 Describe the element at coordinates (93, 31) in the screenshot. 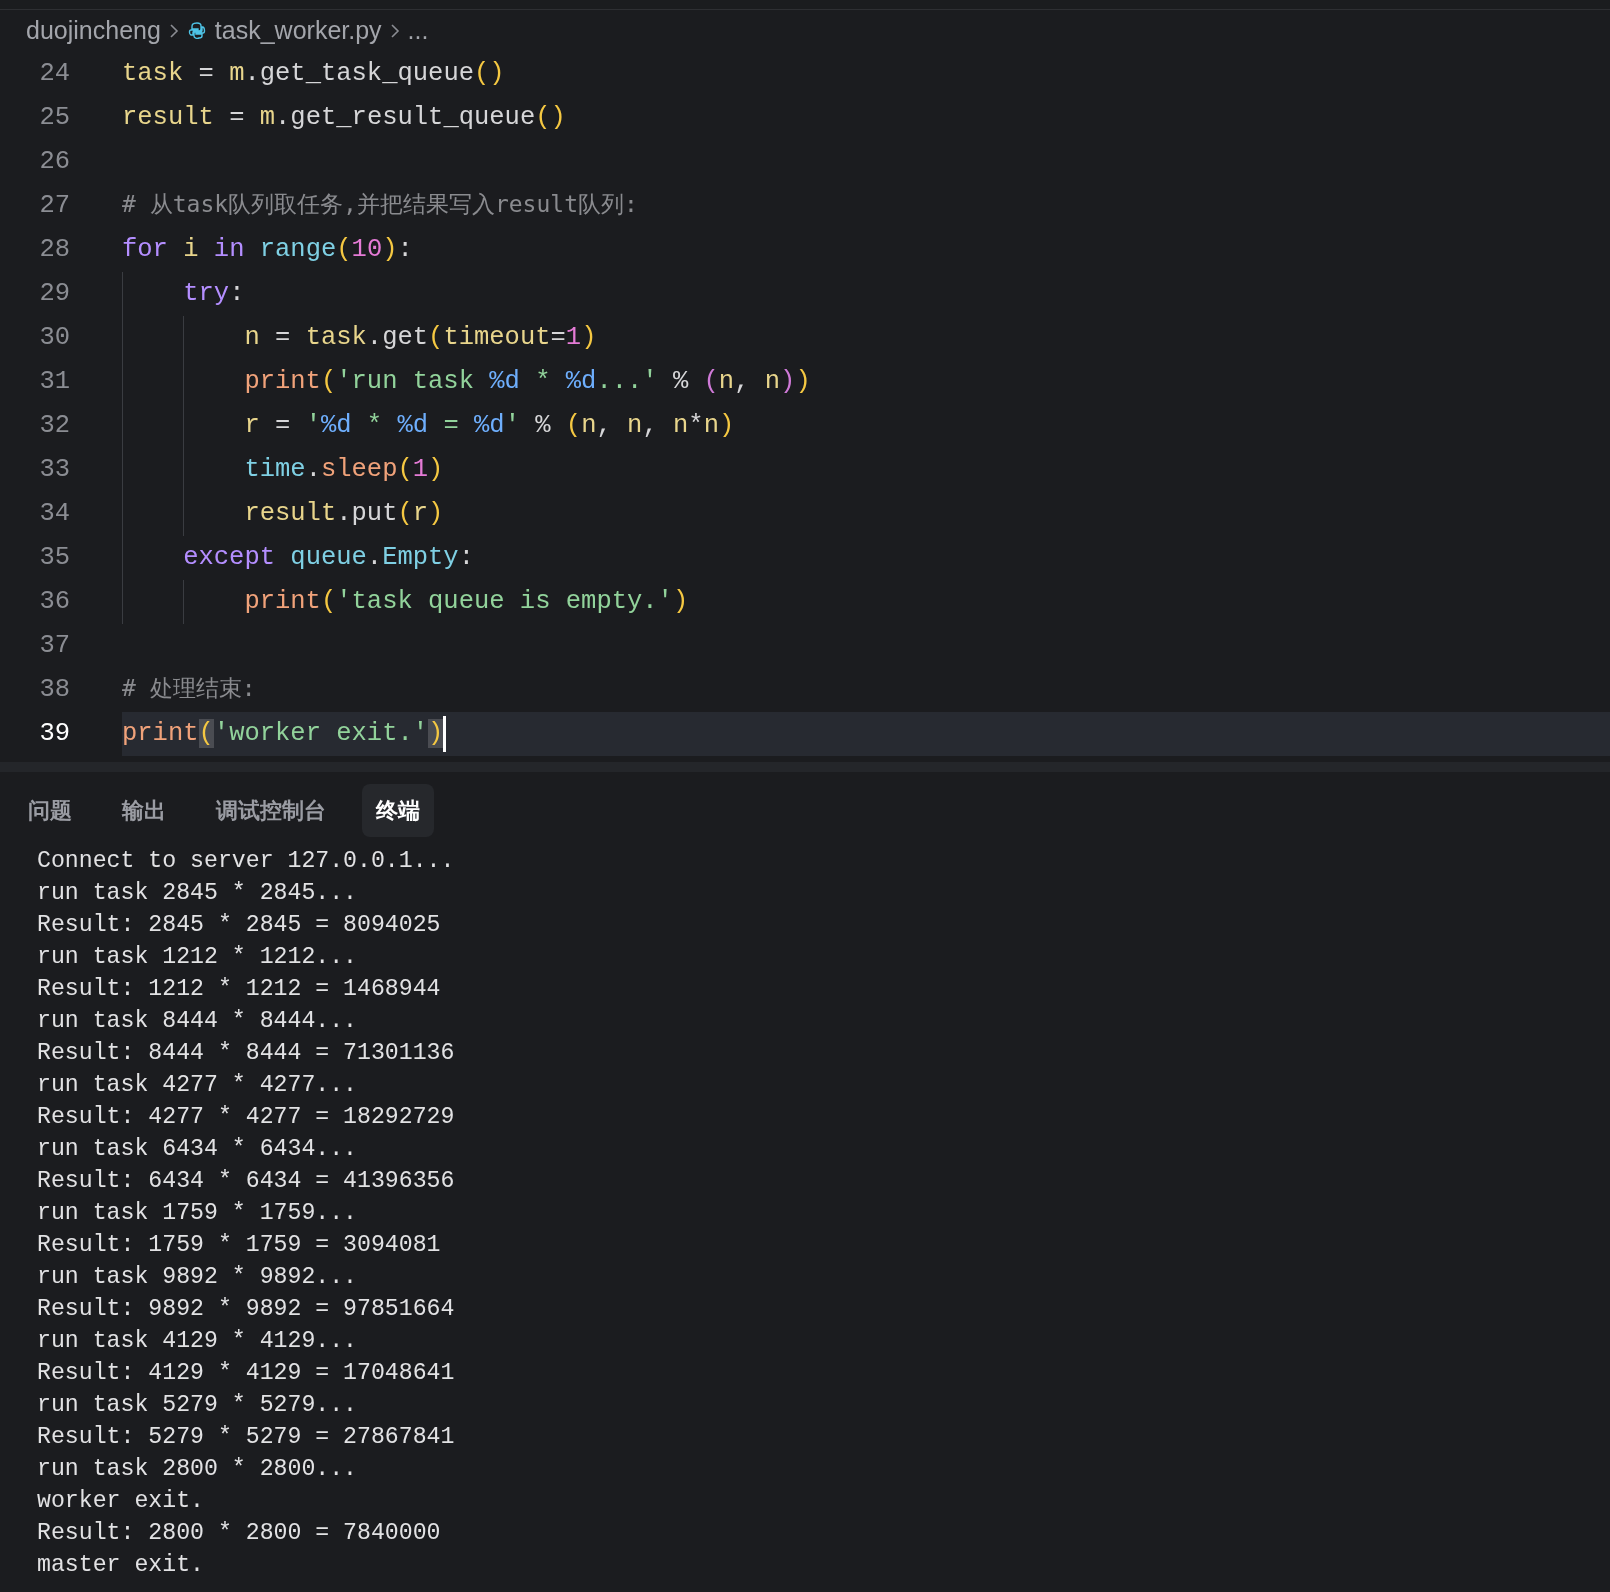

I see `breadcrumb-item: duojincheng` at that location.